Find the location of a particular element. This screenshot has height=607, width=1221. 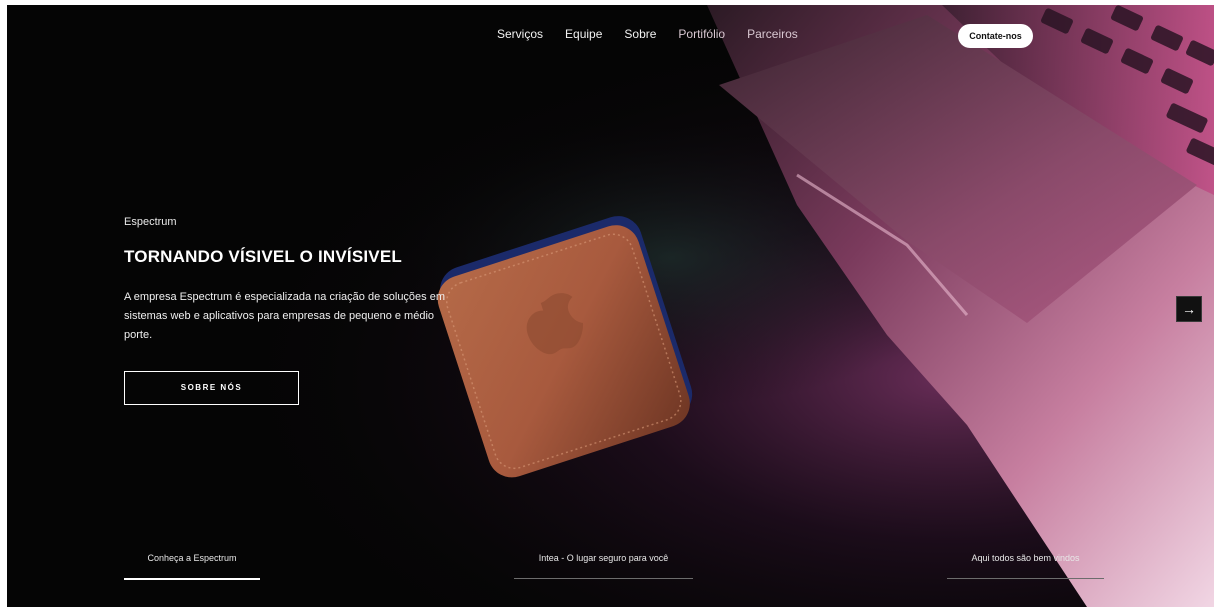

slide-tab-3: Aqui todos são bem vindos is located at coordinates (1025, 566).